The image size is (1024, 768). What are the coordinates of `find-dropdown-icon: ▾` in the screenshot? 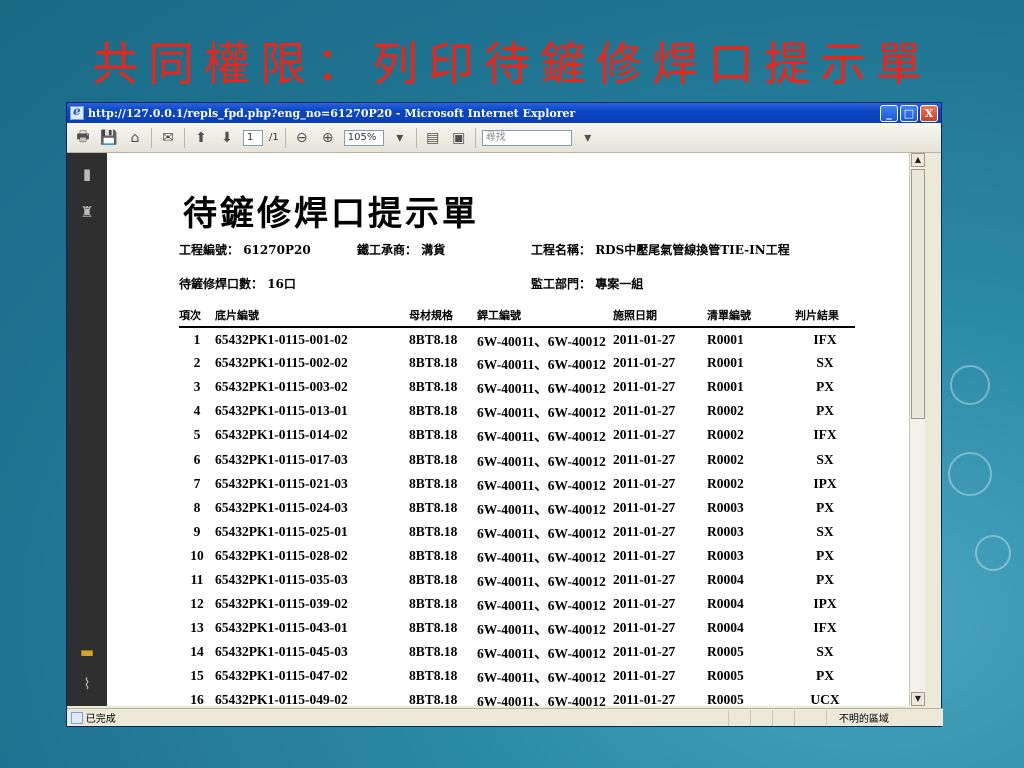 It's located at (588, 138).